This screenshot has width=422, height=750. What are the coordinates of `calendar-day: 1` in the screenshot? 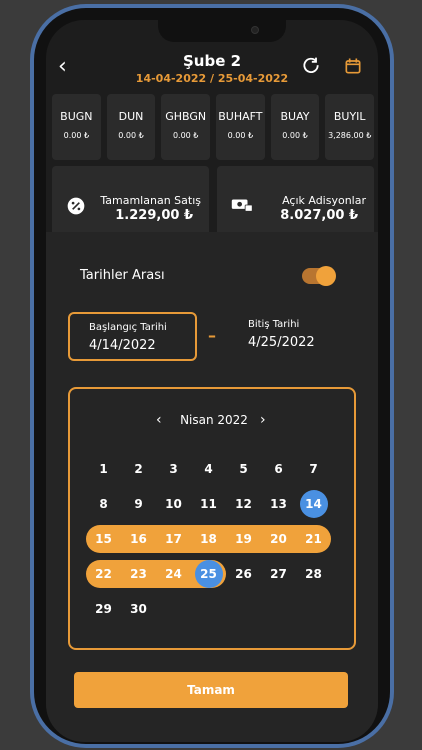 It's located at (103, 469).